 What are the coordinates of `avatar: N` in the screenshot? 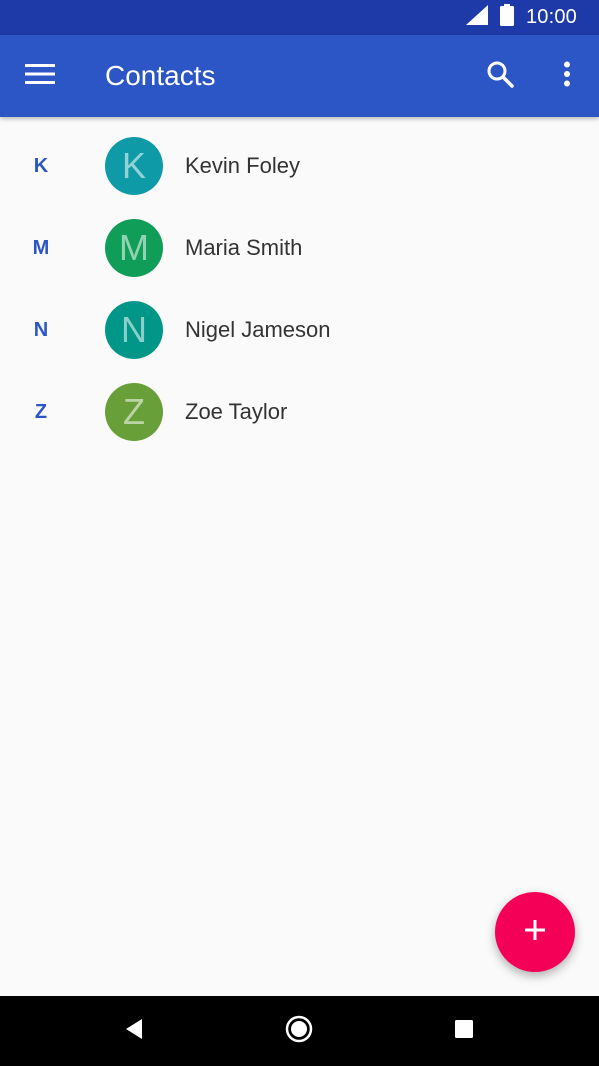 It's located at (134, 330).